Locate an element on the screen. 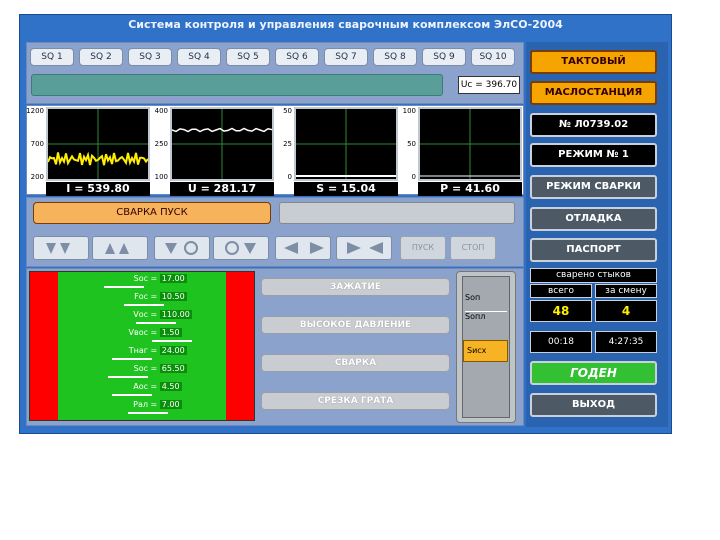 The height and width of the screenshot is (540, 720). scope-4-ytick: 0 is located at coordinates (413, 177).